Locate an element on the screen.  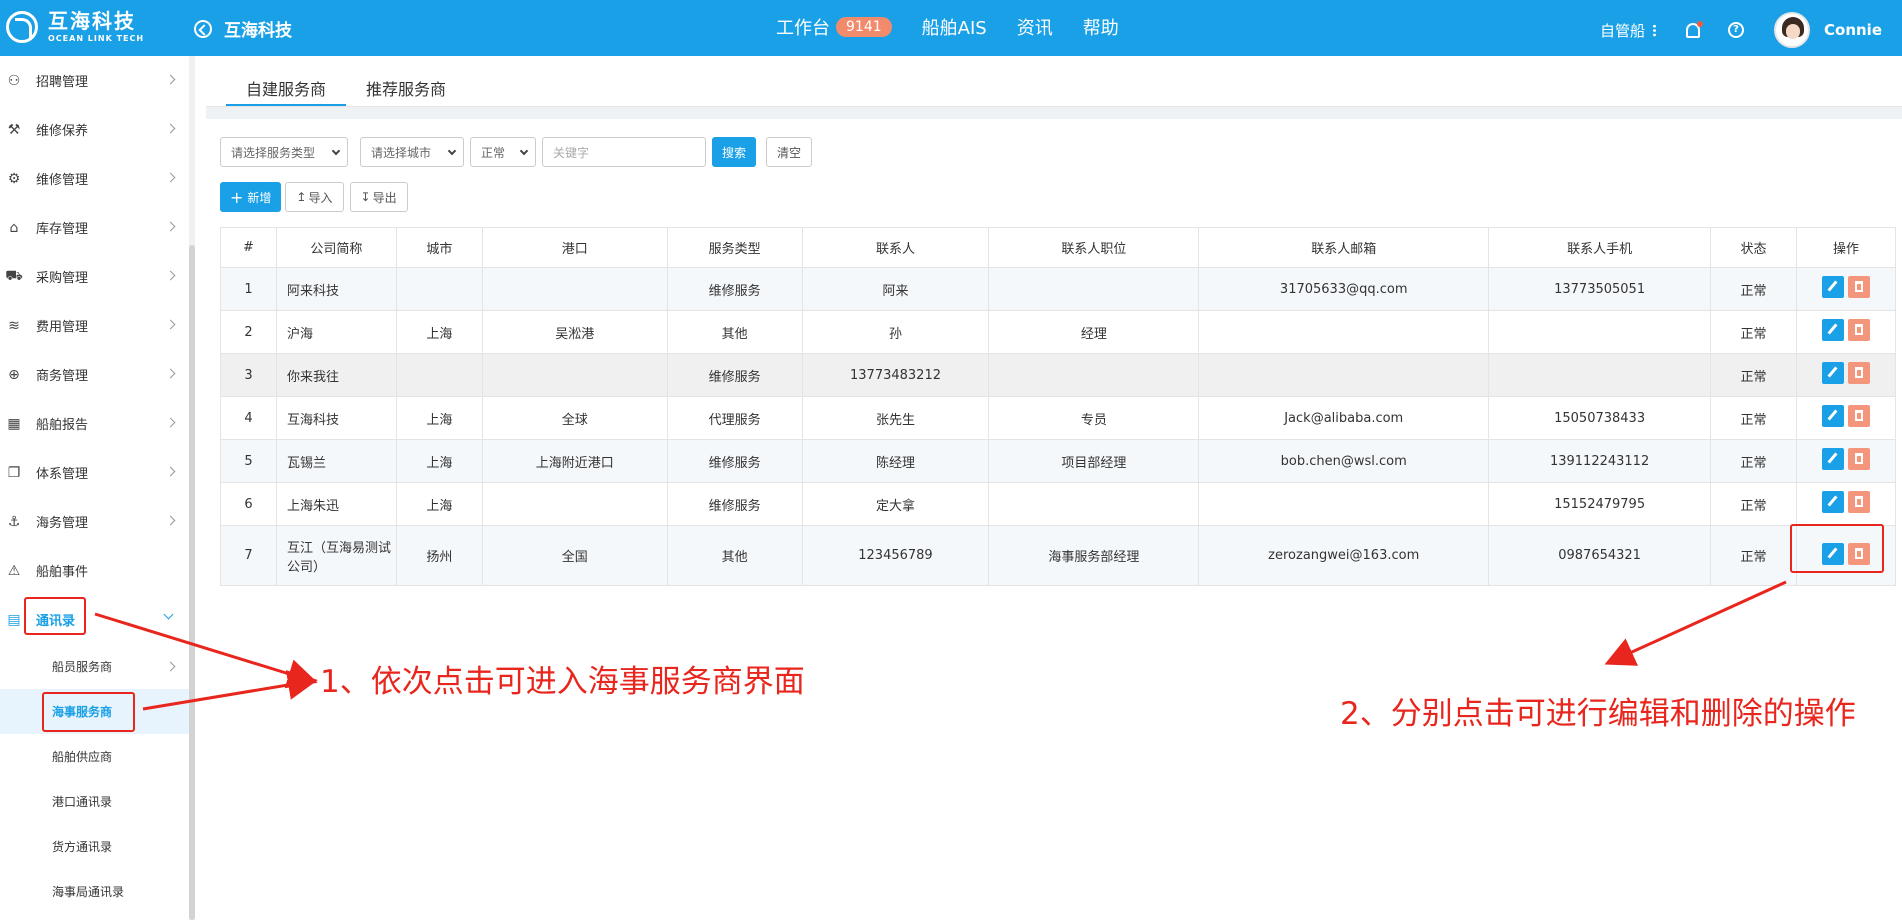
annotation-step1: 1、依次点击可进入海事服务商界面 is located at coordinates (562, 682).